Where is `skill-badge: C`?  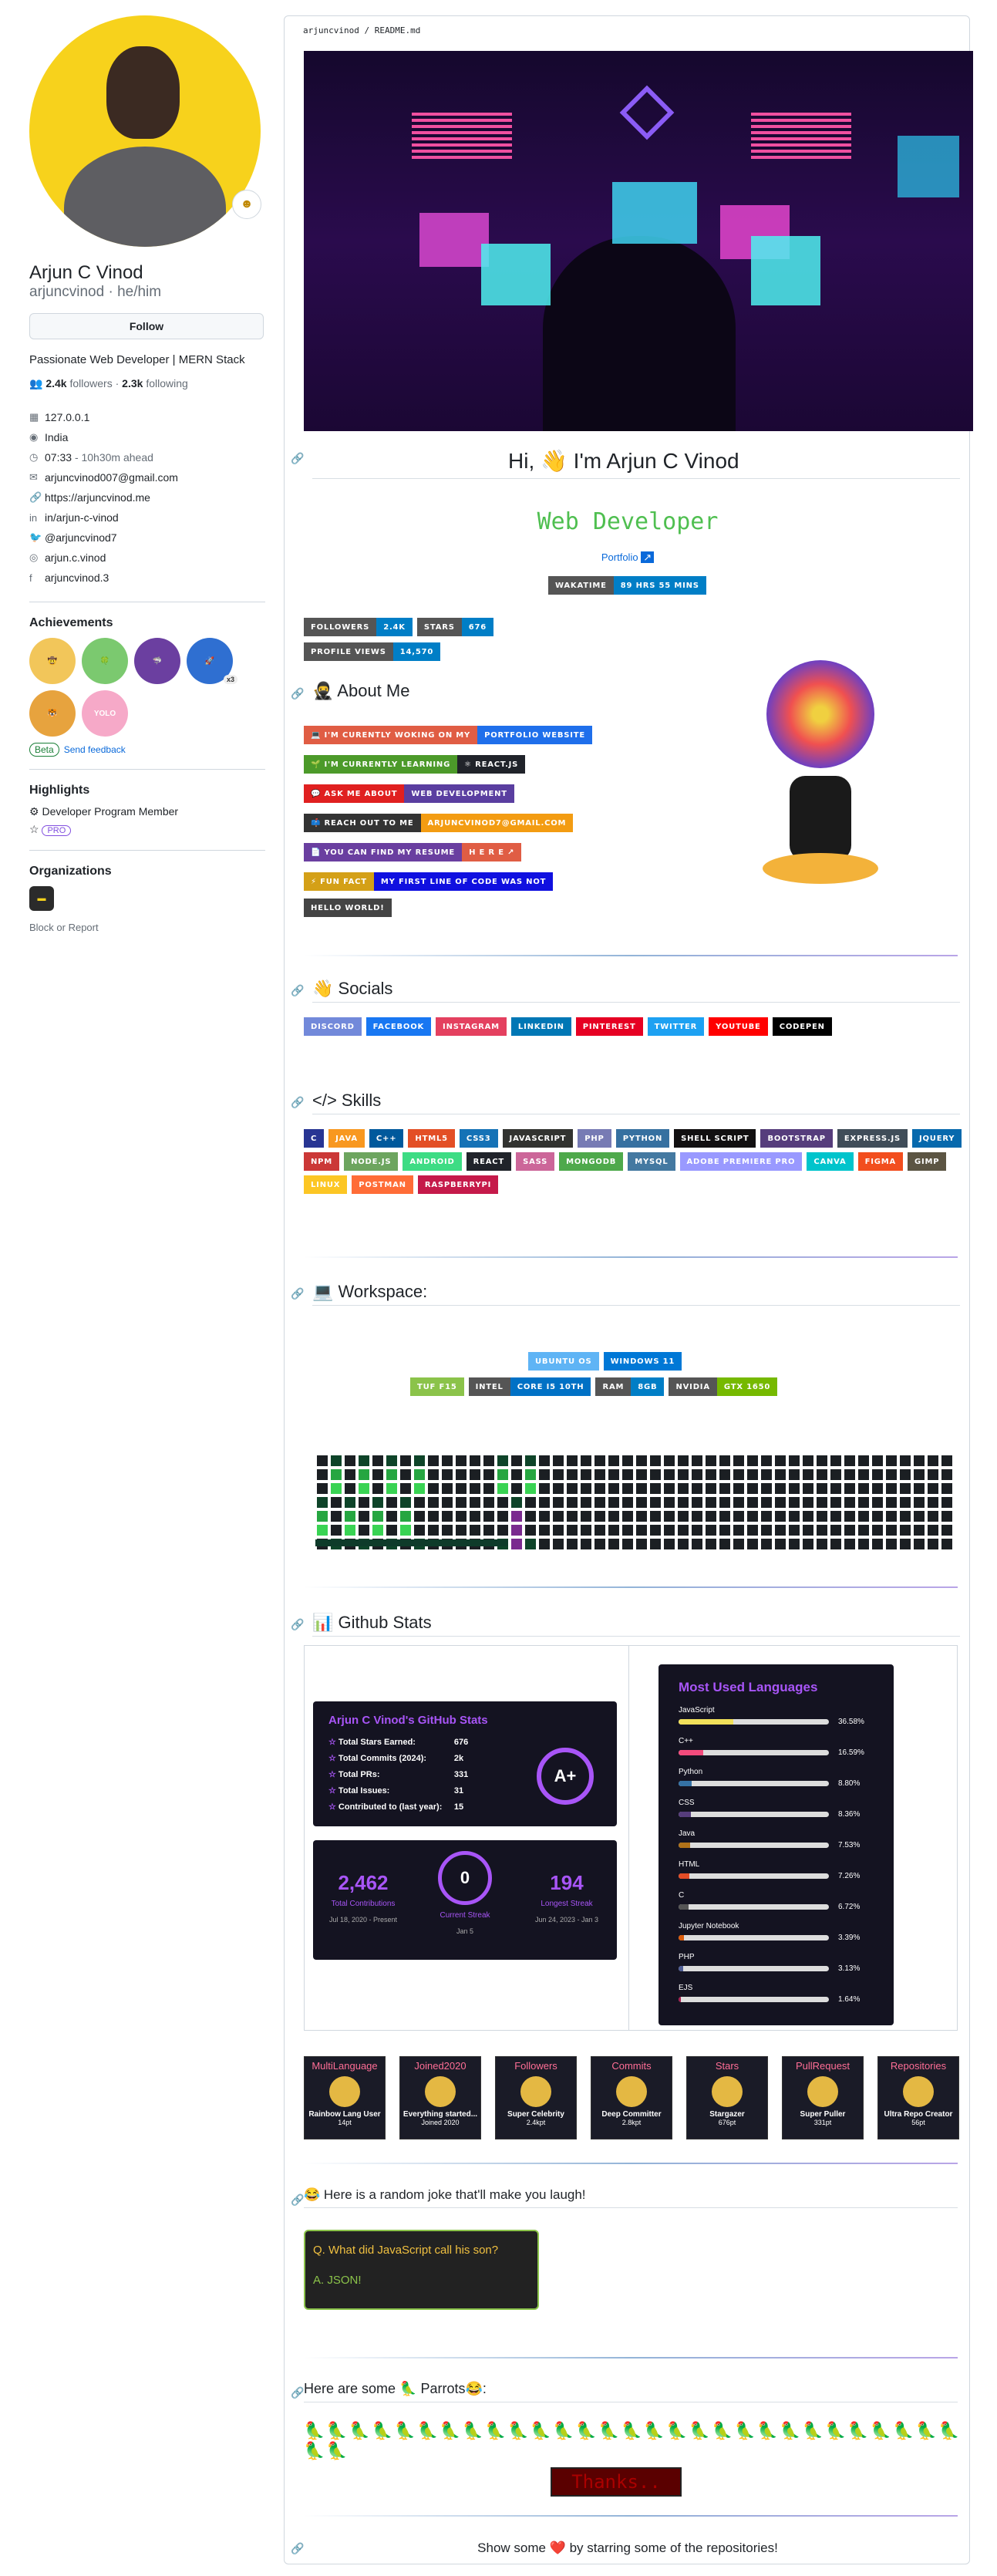
skill-badge: C is located at coordinates (314, 1138).